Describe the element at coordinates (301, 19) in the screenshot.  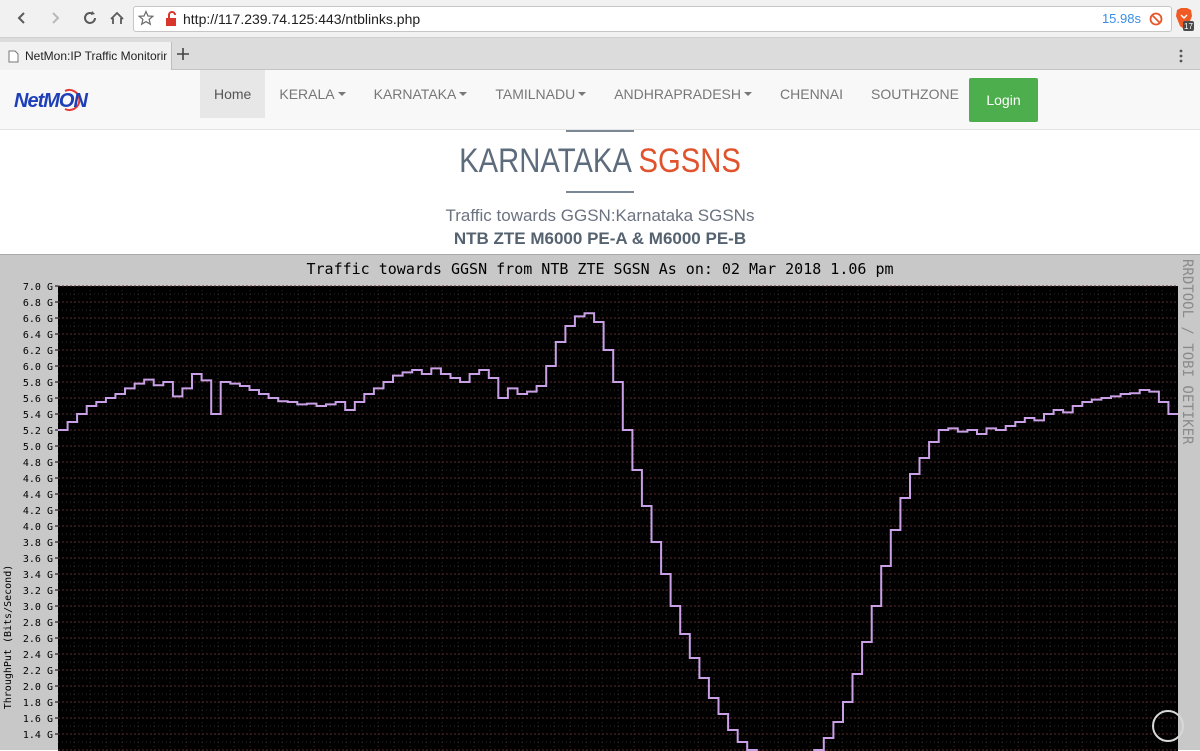
I see `url-text: http://117.239.74.125:443/ntblinks.php` at that location.